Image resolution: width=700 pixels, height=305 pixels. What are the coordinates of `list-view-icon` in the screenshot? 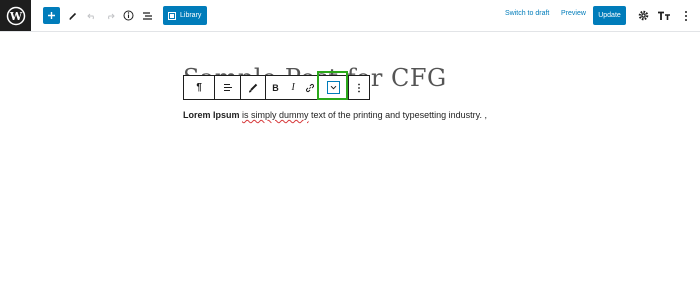 It's located at (147, 15).